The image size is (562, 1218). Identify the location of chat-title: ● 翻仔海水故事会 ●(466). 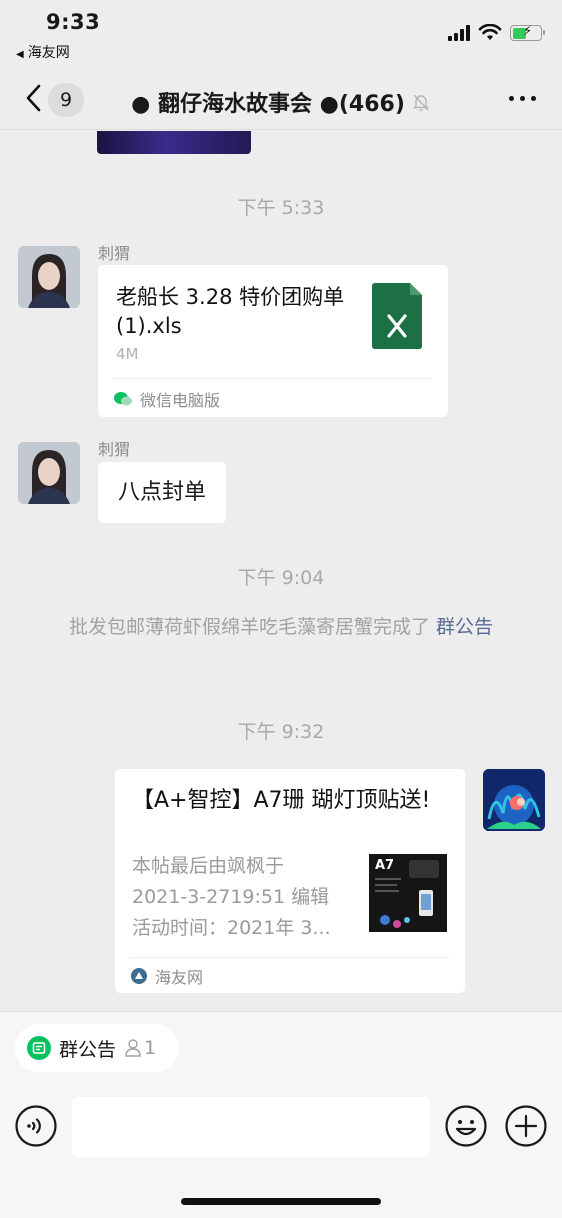
(281, 102).